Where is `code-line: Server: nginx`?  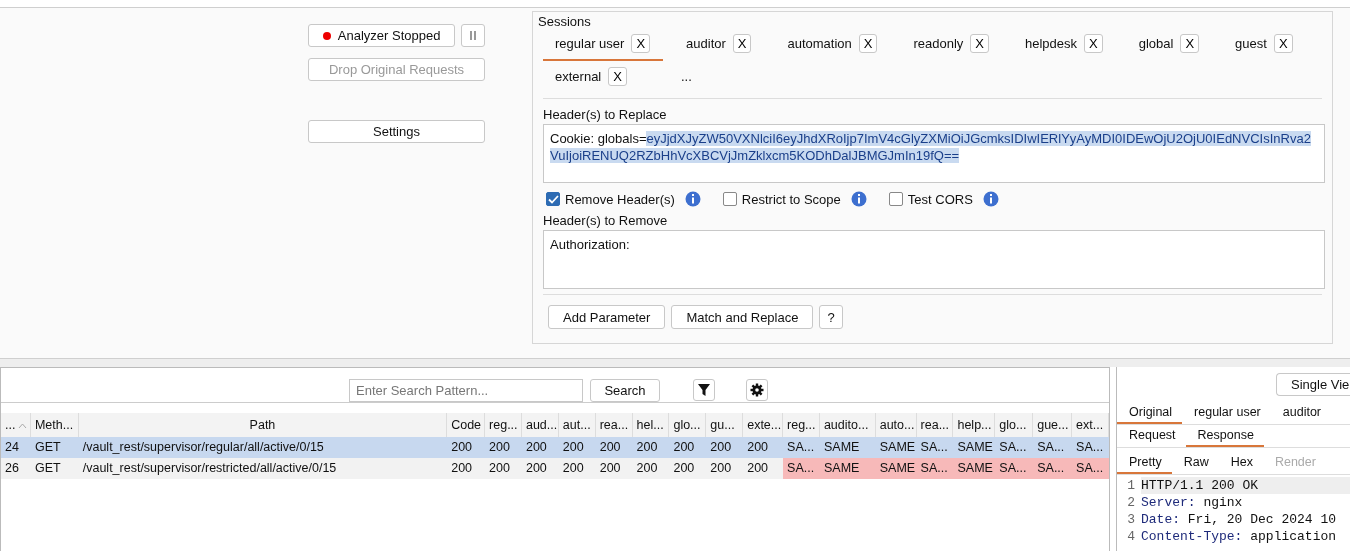
code-line: Server: nginx is located at coordinates (1192, 502).